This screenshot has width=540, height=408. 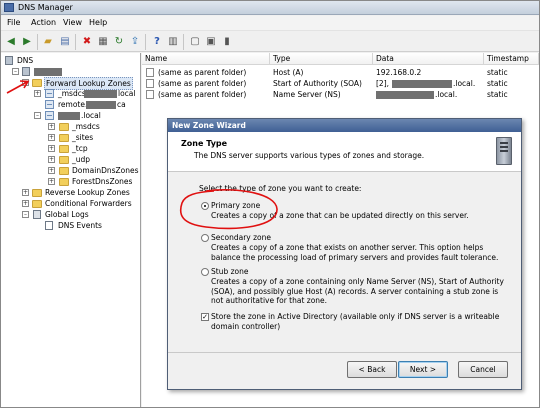 What do you see at coordinates (205, 206) in the screenshot?
I see `primary-zone-radio` at bounding box center [205, 206].